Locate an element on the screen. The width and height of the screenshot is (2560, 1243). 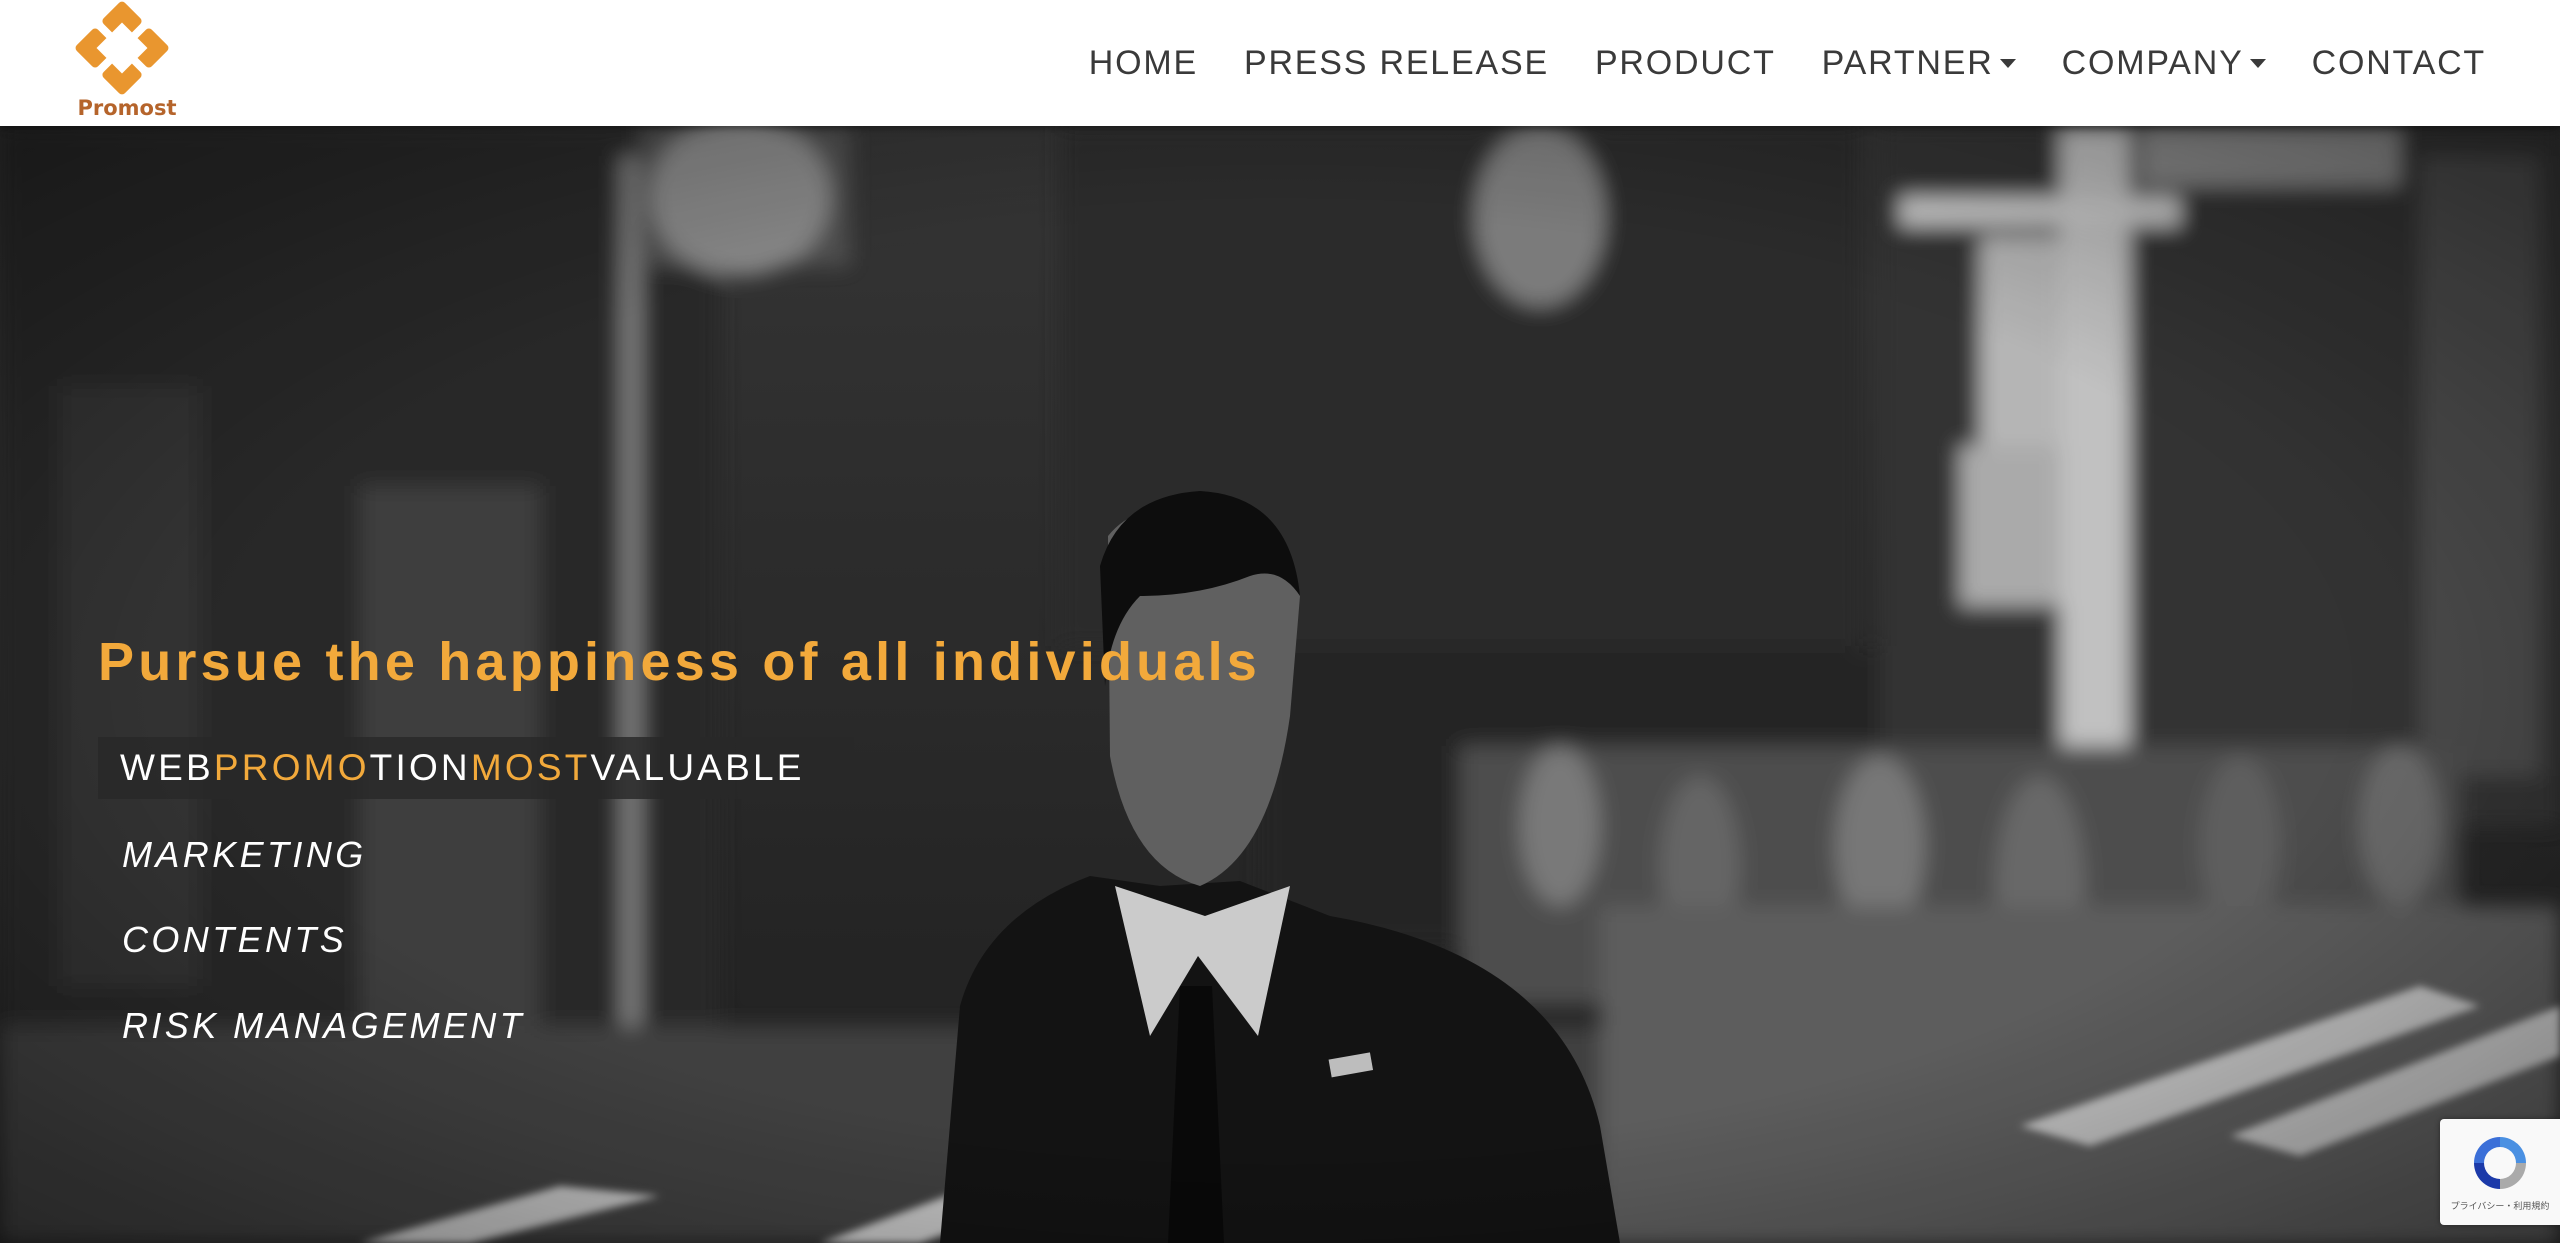
recaptcha-icon is located at coordinates (2500, 1163).